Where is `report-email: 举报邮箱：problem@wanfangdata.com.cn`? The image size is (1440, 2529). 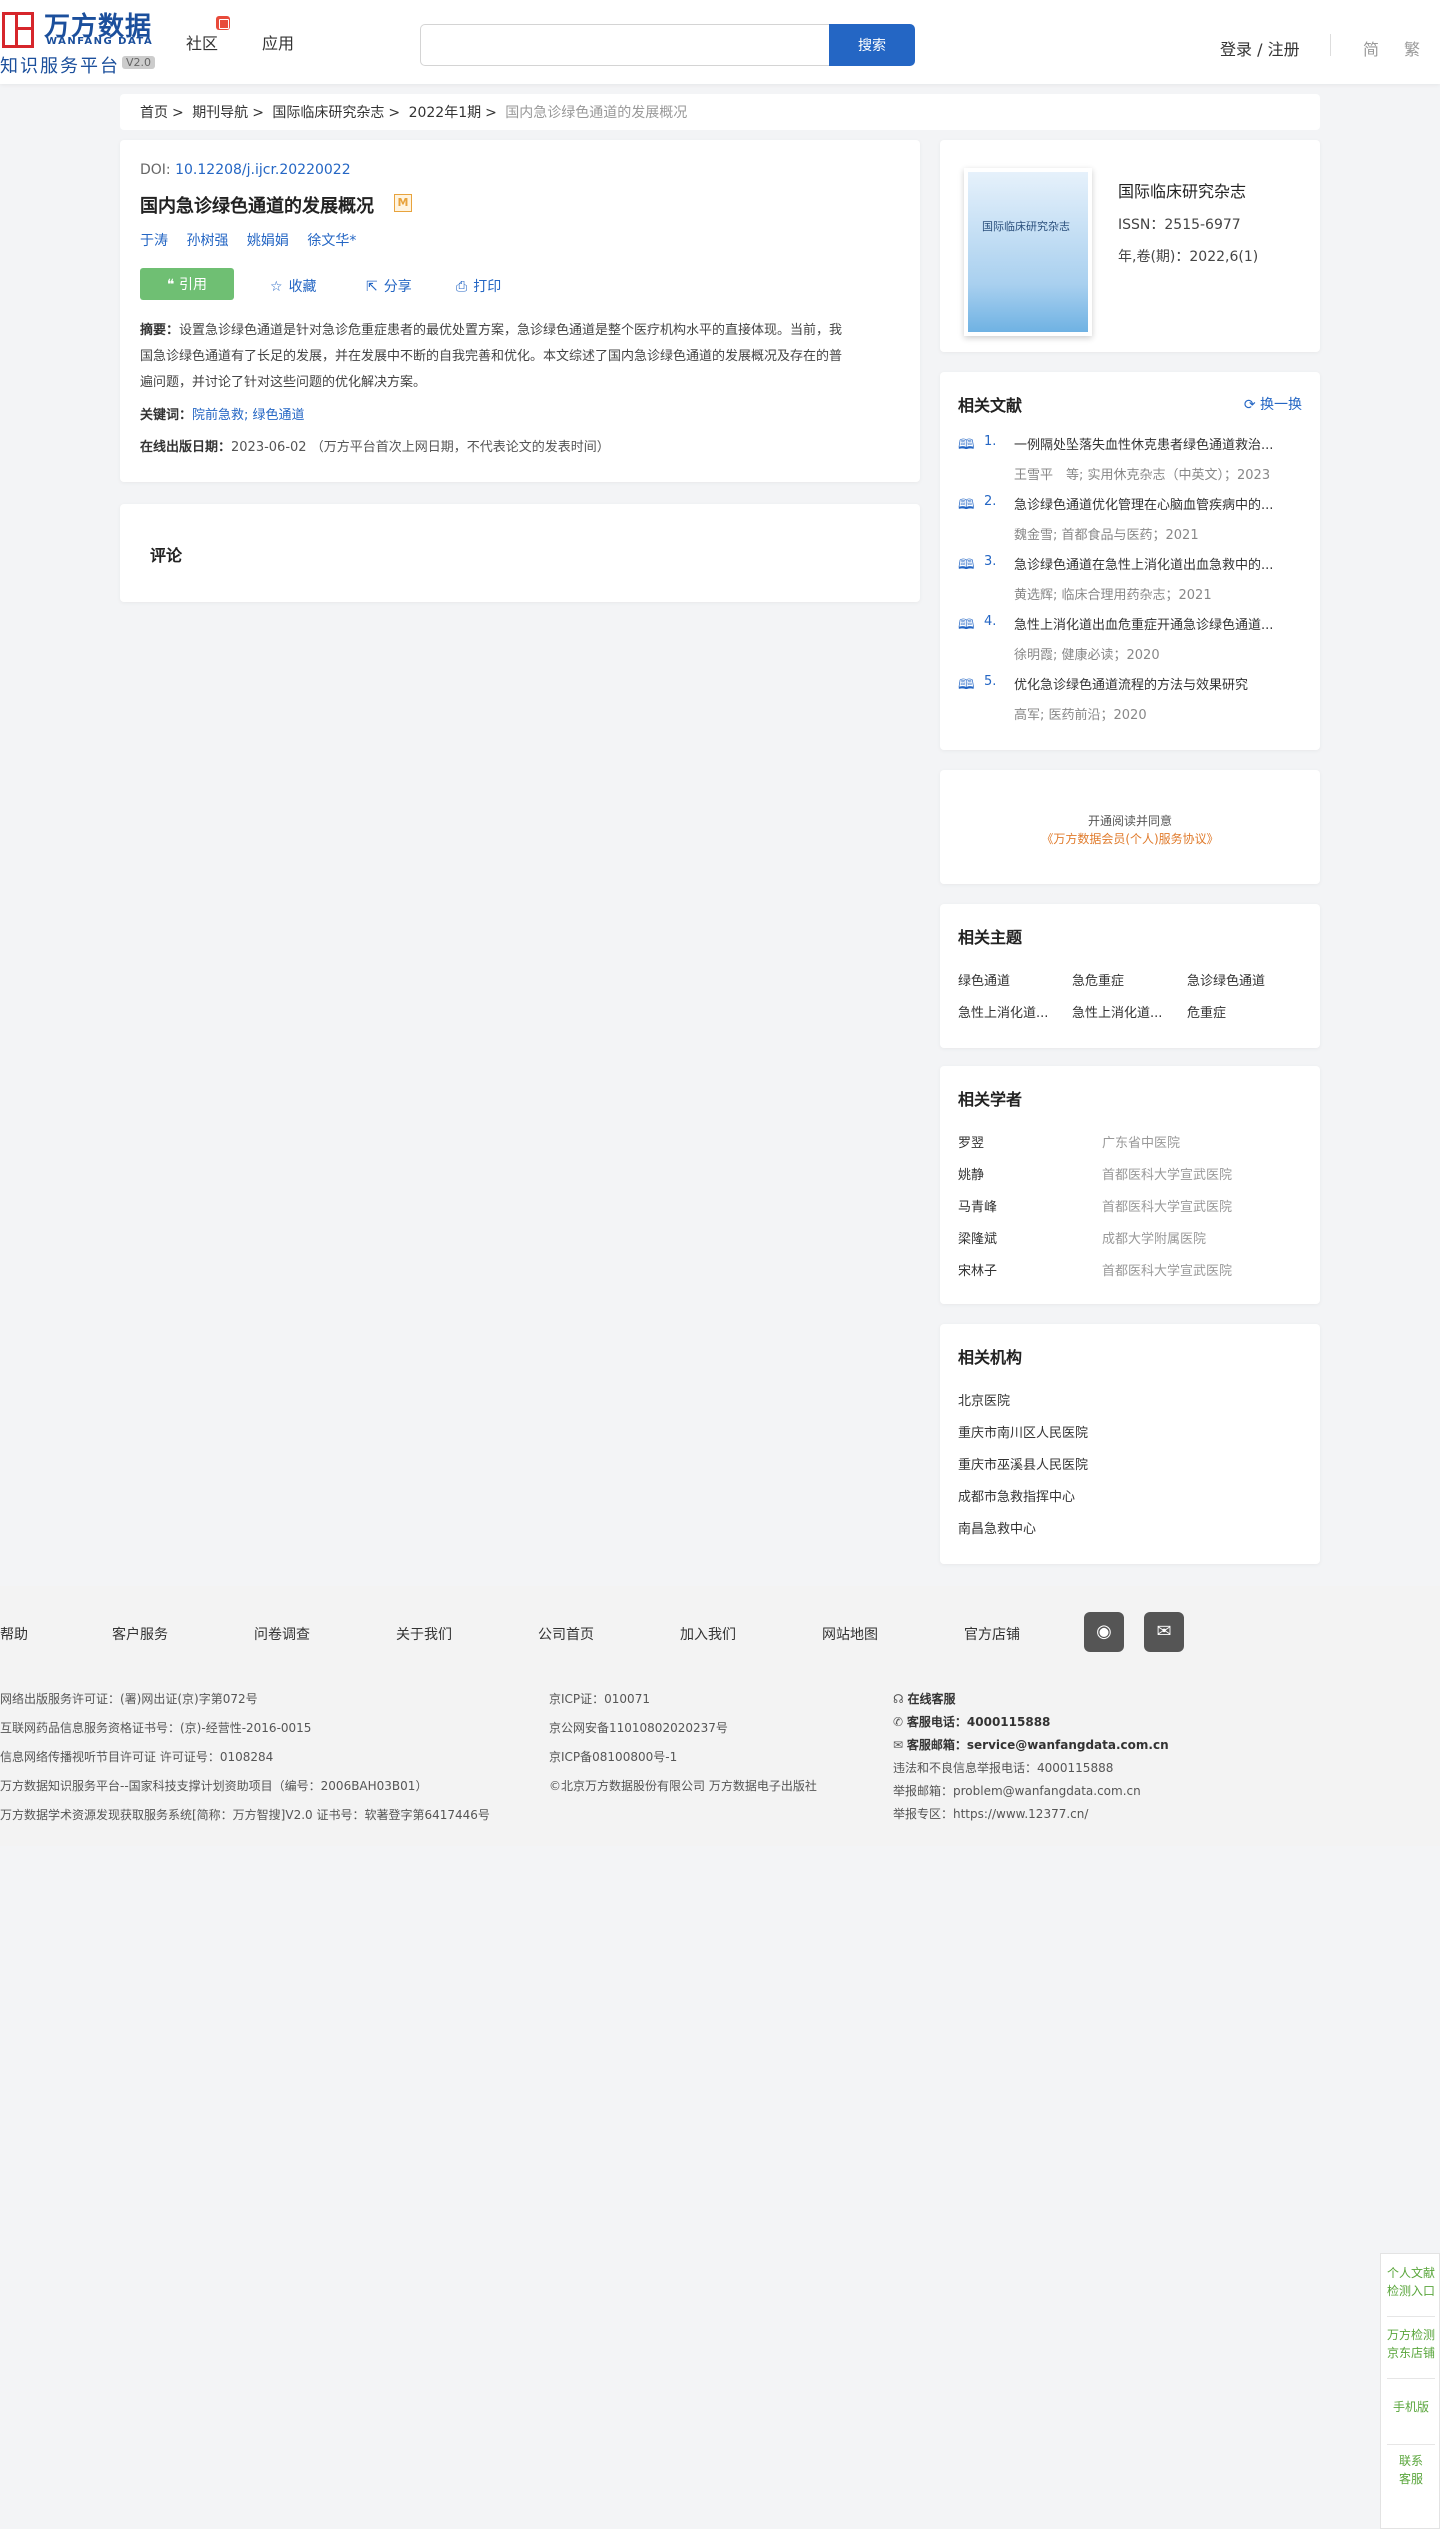
report-email: 举报邮箱：problem@wanfangdata.com.cn is located at coordinates (1017, 1790).